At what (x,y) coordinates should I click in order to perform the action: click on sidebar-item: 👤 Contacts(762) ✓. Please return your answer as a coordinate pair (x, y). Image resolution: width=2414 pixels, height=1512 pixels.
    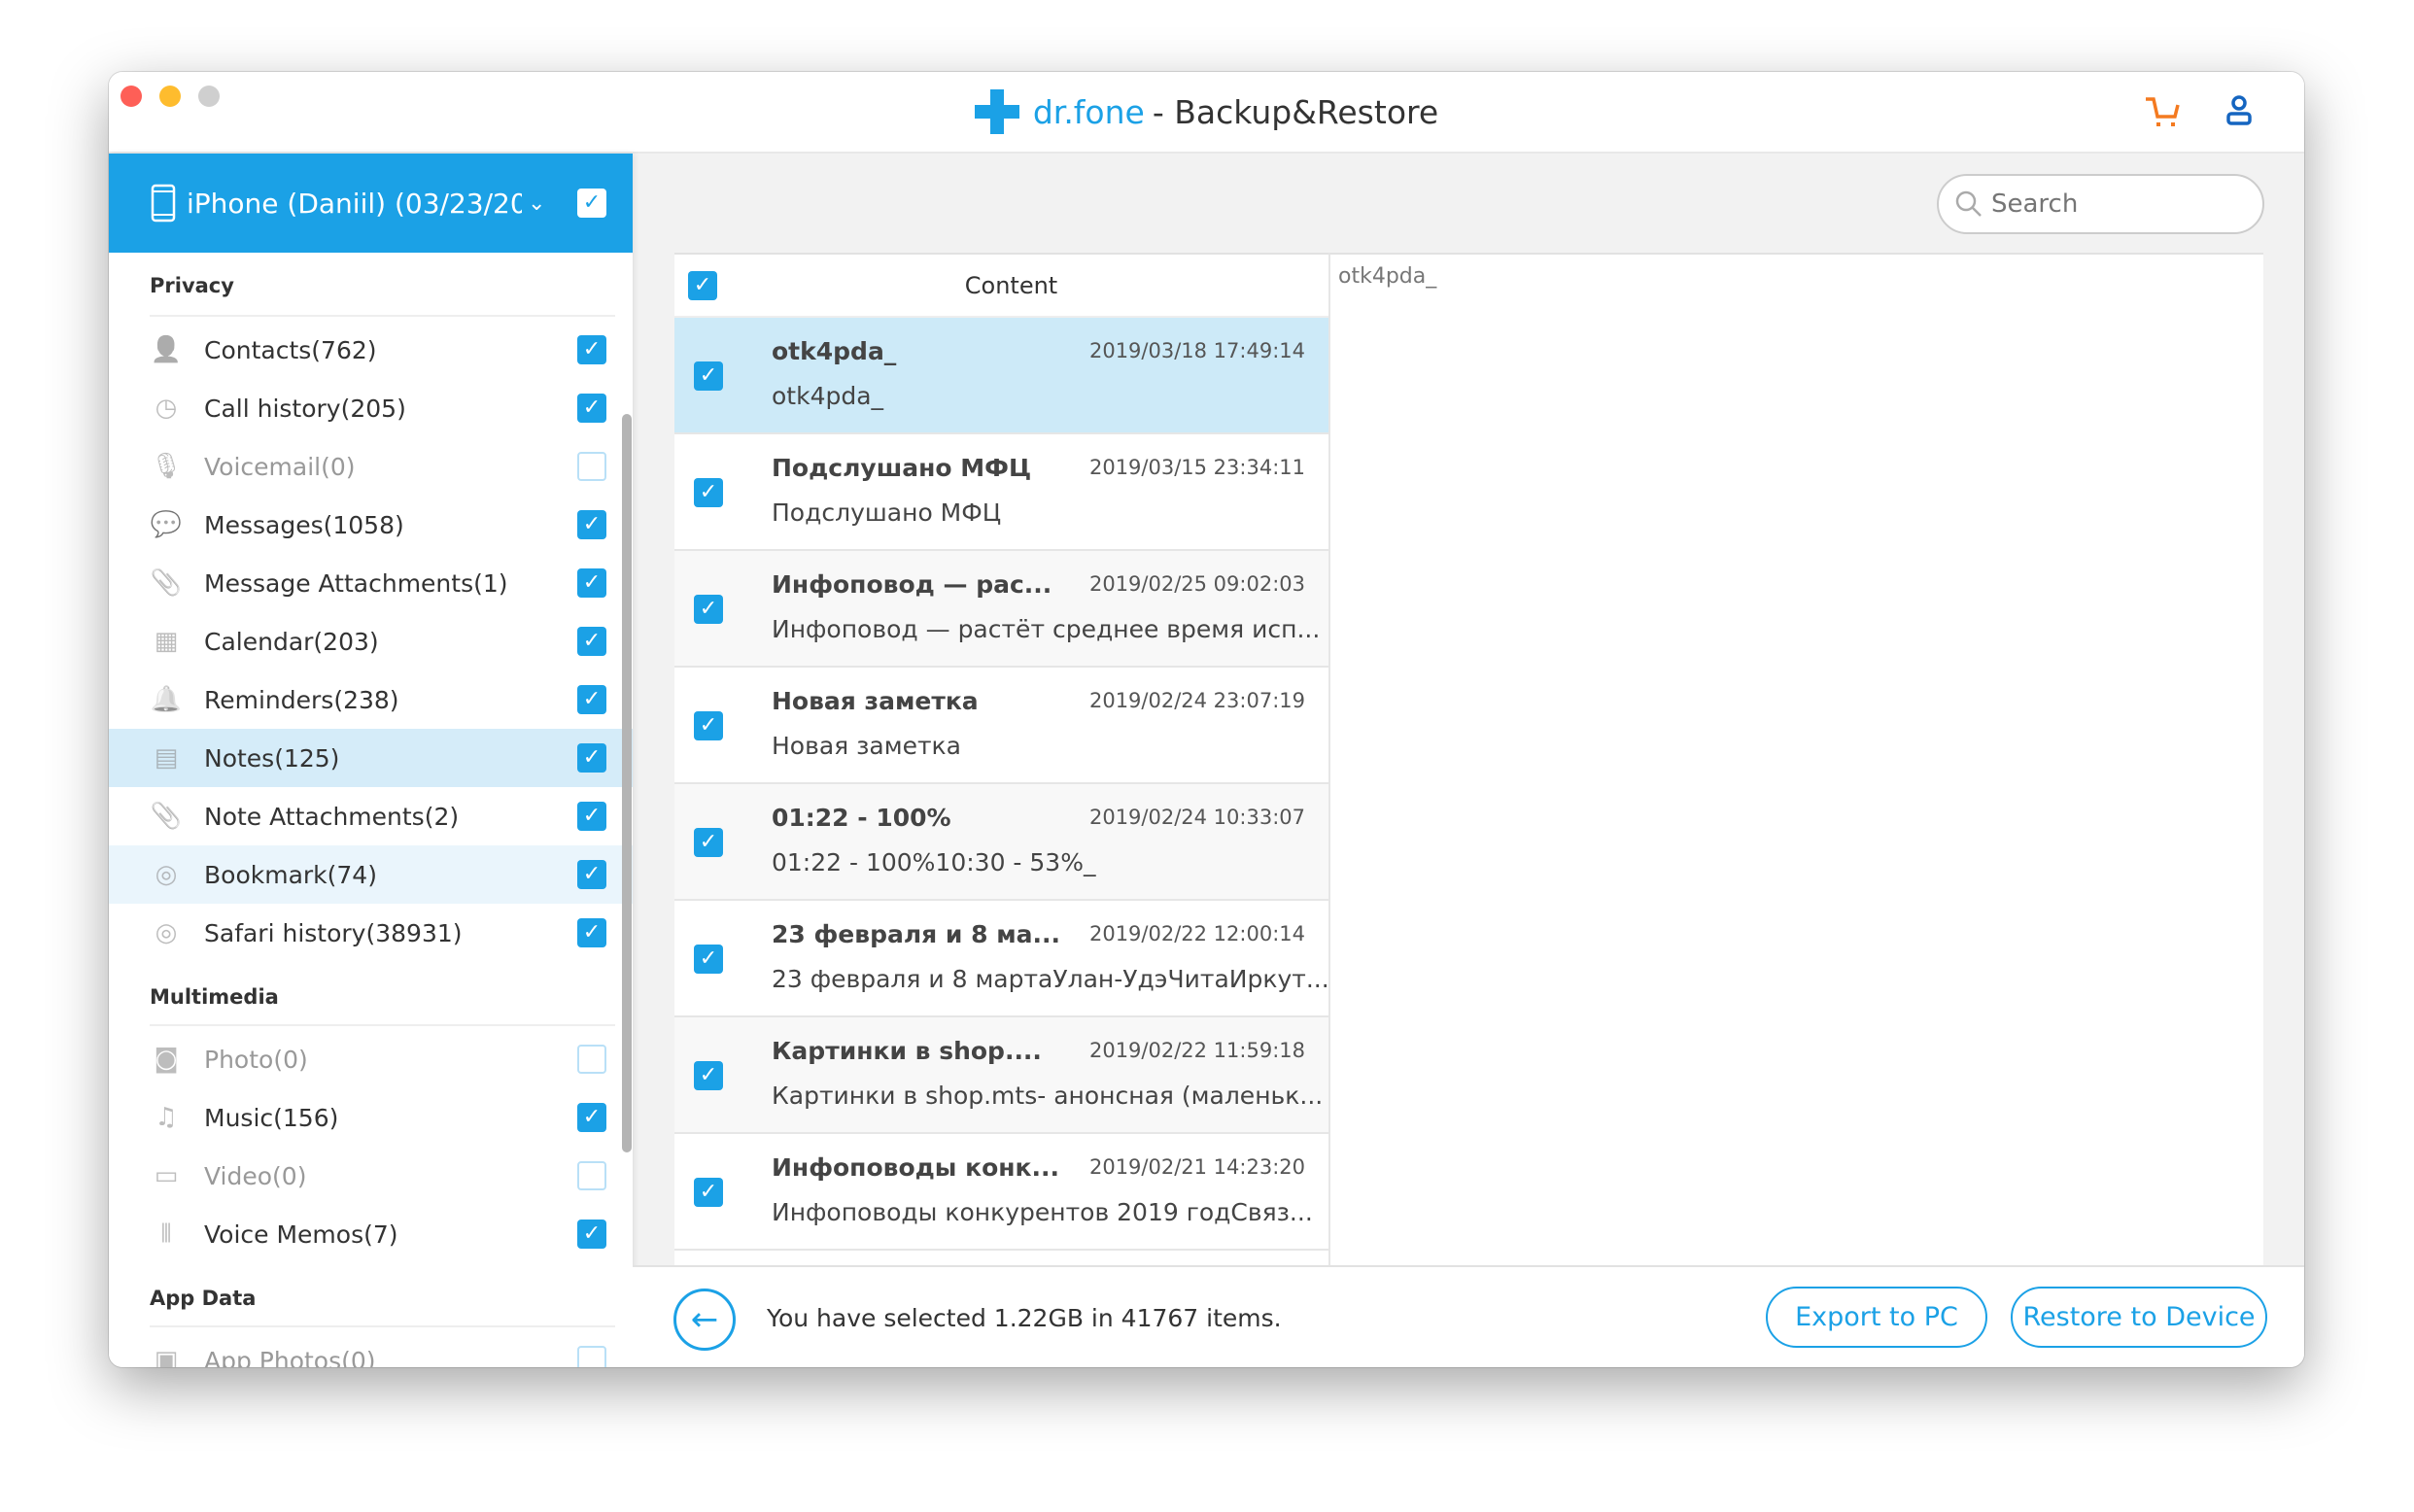
    Looking at the image, I should click on (371, 350).